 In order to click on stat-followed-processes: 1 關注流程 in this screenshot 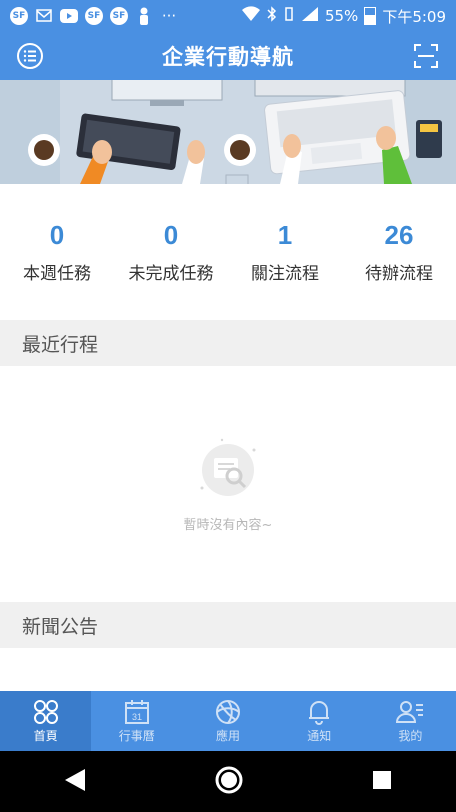, I will do `click(285, 252)`.